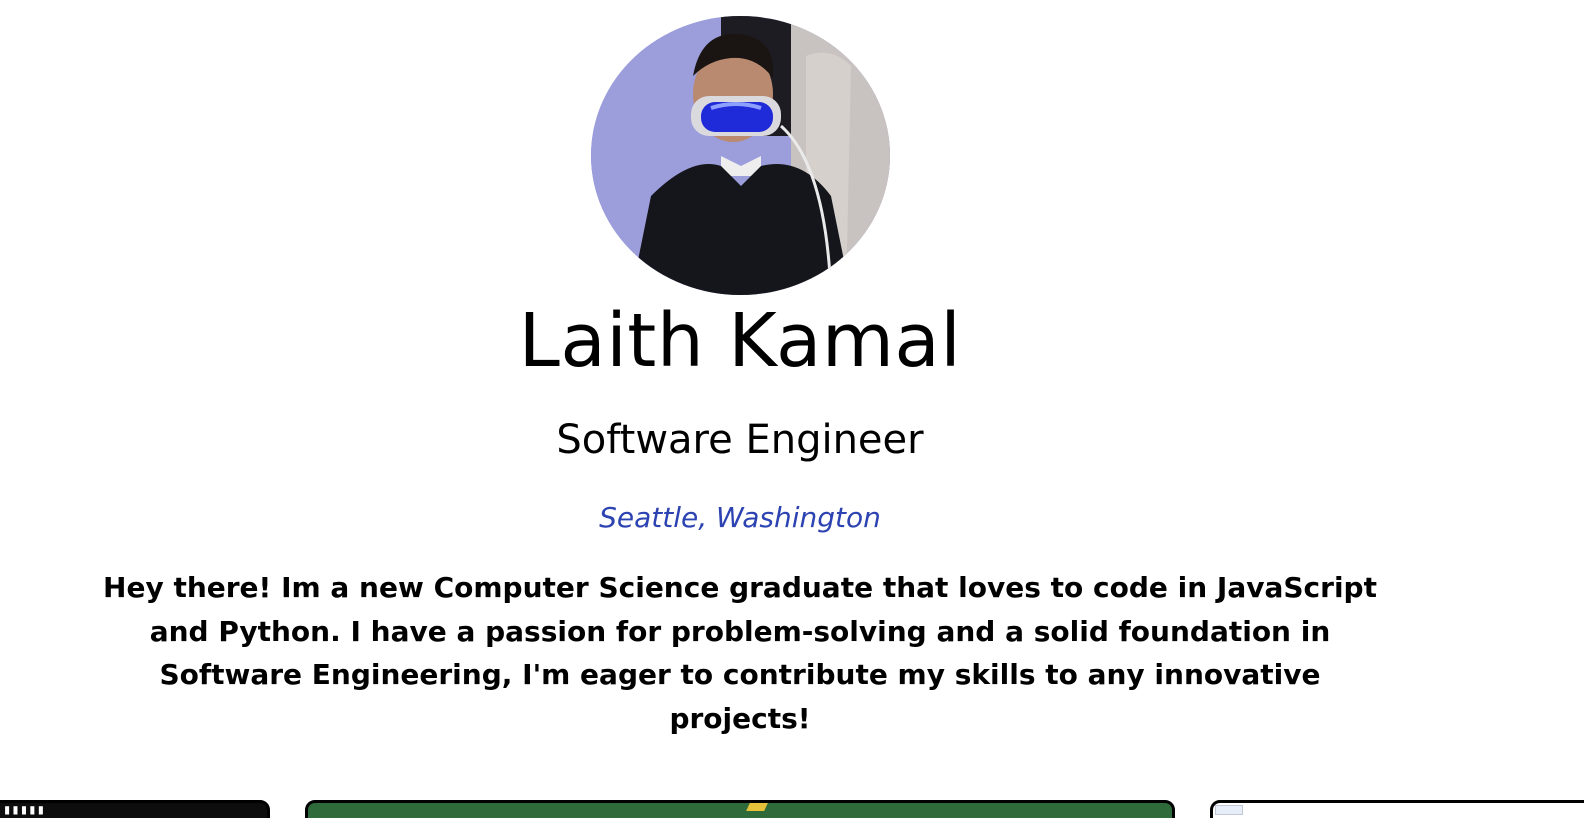 The height and width of the screenshot is (818, 1584). I want to click on profile-location: Seattle, Washington, so click(740, 517).